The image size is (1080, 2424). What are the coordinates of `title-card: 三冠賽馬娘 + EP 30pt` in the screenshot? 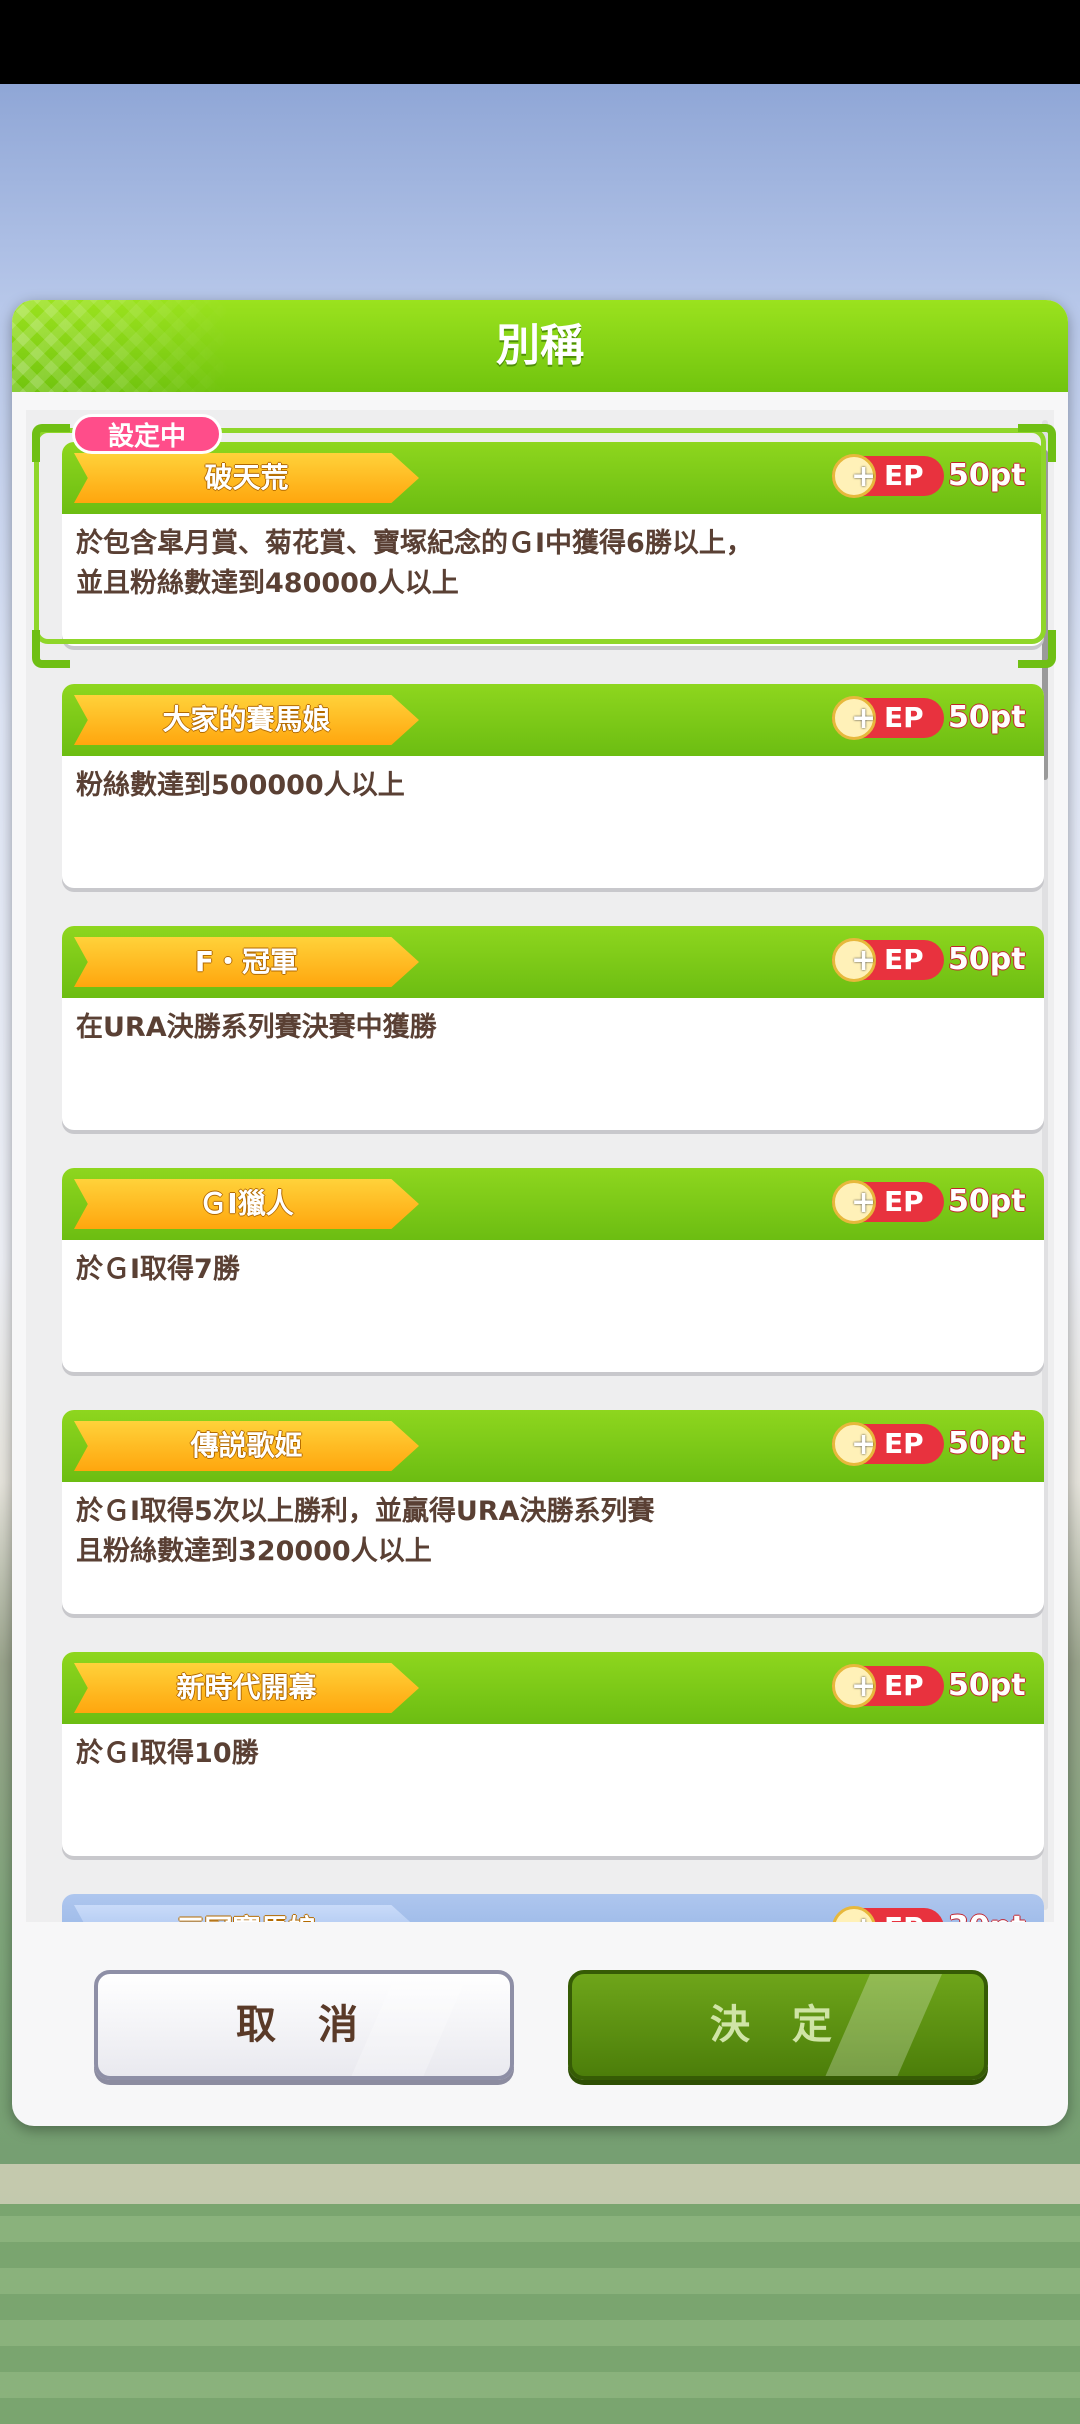 It's located at (553, 1908).